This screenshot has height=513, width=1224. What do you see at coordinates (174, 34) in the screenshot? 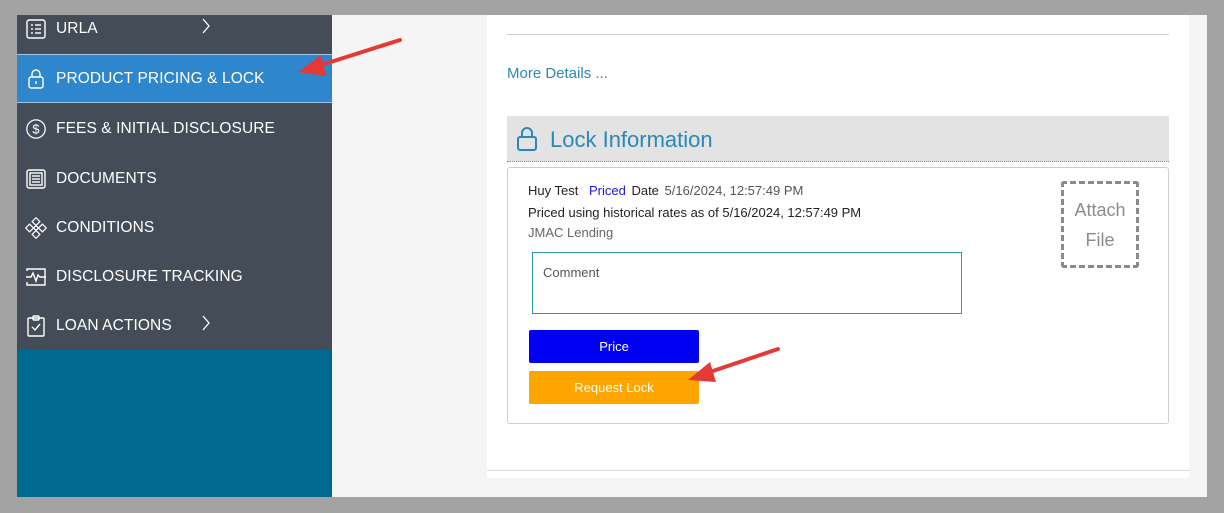
I see `sidebar-item-urla: URLA` at bounding box center [174, 34].